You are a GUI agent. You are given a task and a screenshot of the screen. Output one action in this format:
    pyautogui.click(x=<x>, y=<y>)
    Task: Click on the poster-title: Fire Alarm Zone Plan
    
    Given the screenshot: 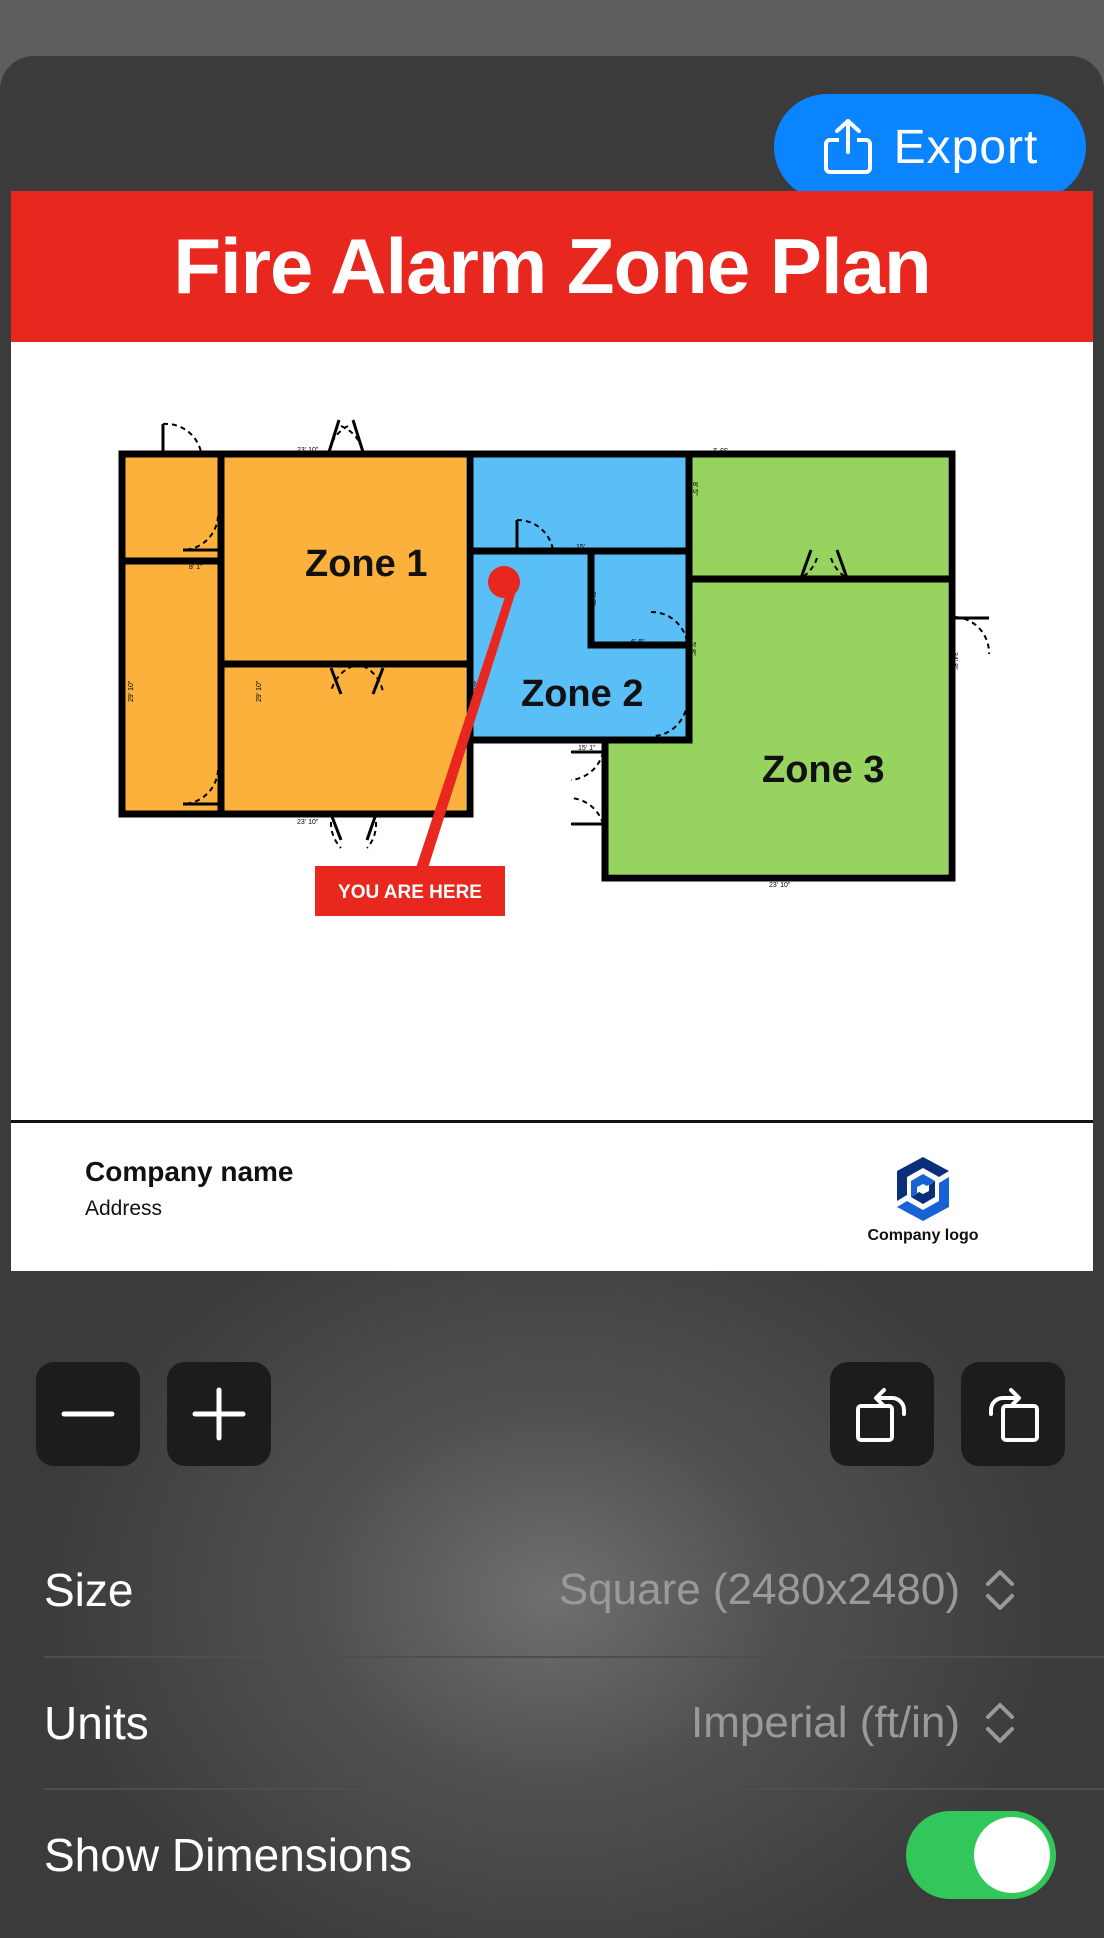 What is the action you would take?
    pyautogui.click(x=552, y=266)
    